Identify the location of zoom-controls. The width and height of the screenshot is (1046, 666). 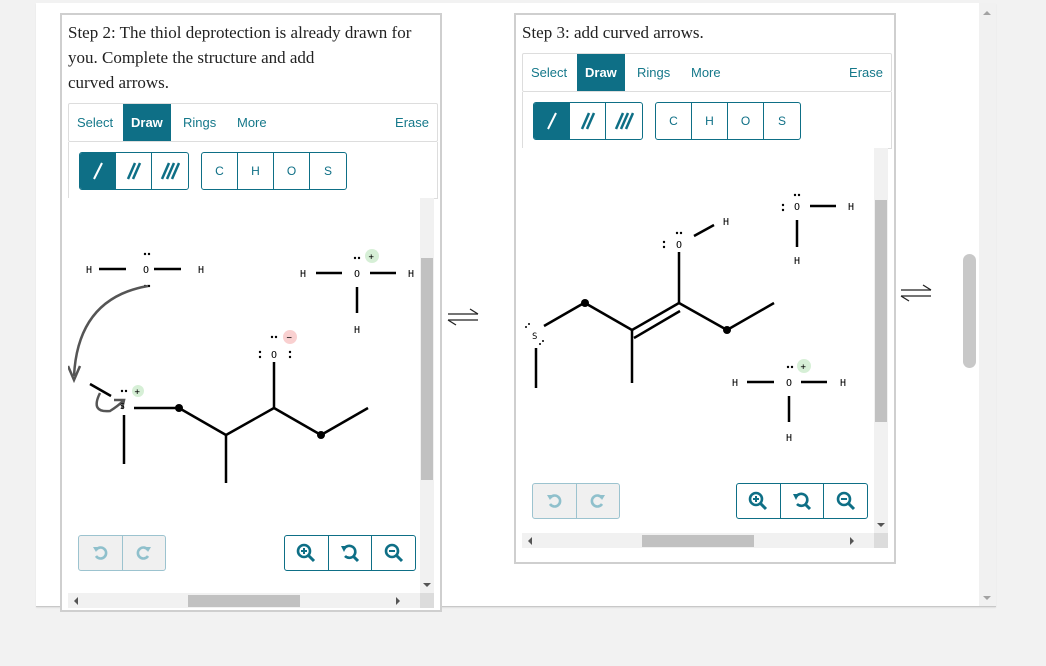
(350, 553).